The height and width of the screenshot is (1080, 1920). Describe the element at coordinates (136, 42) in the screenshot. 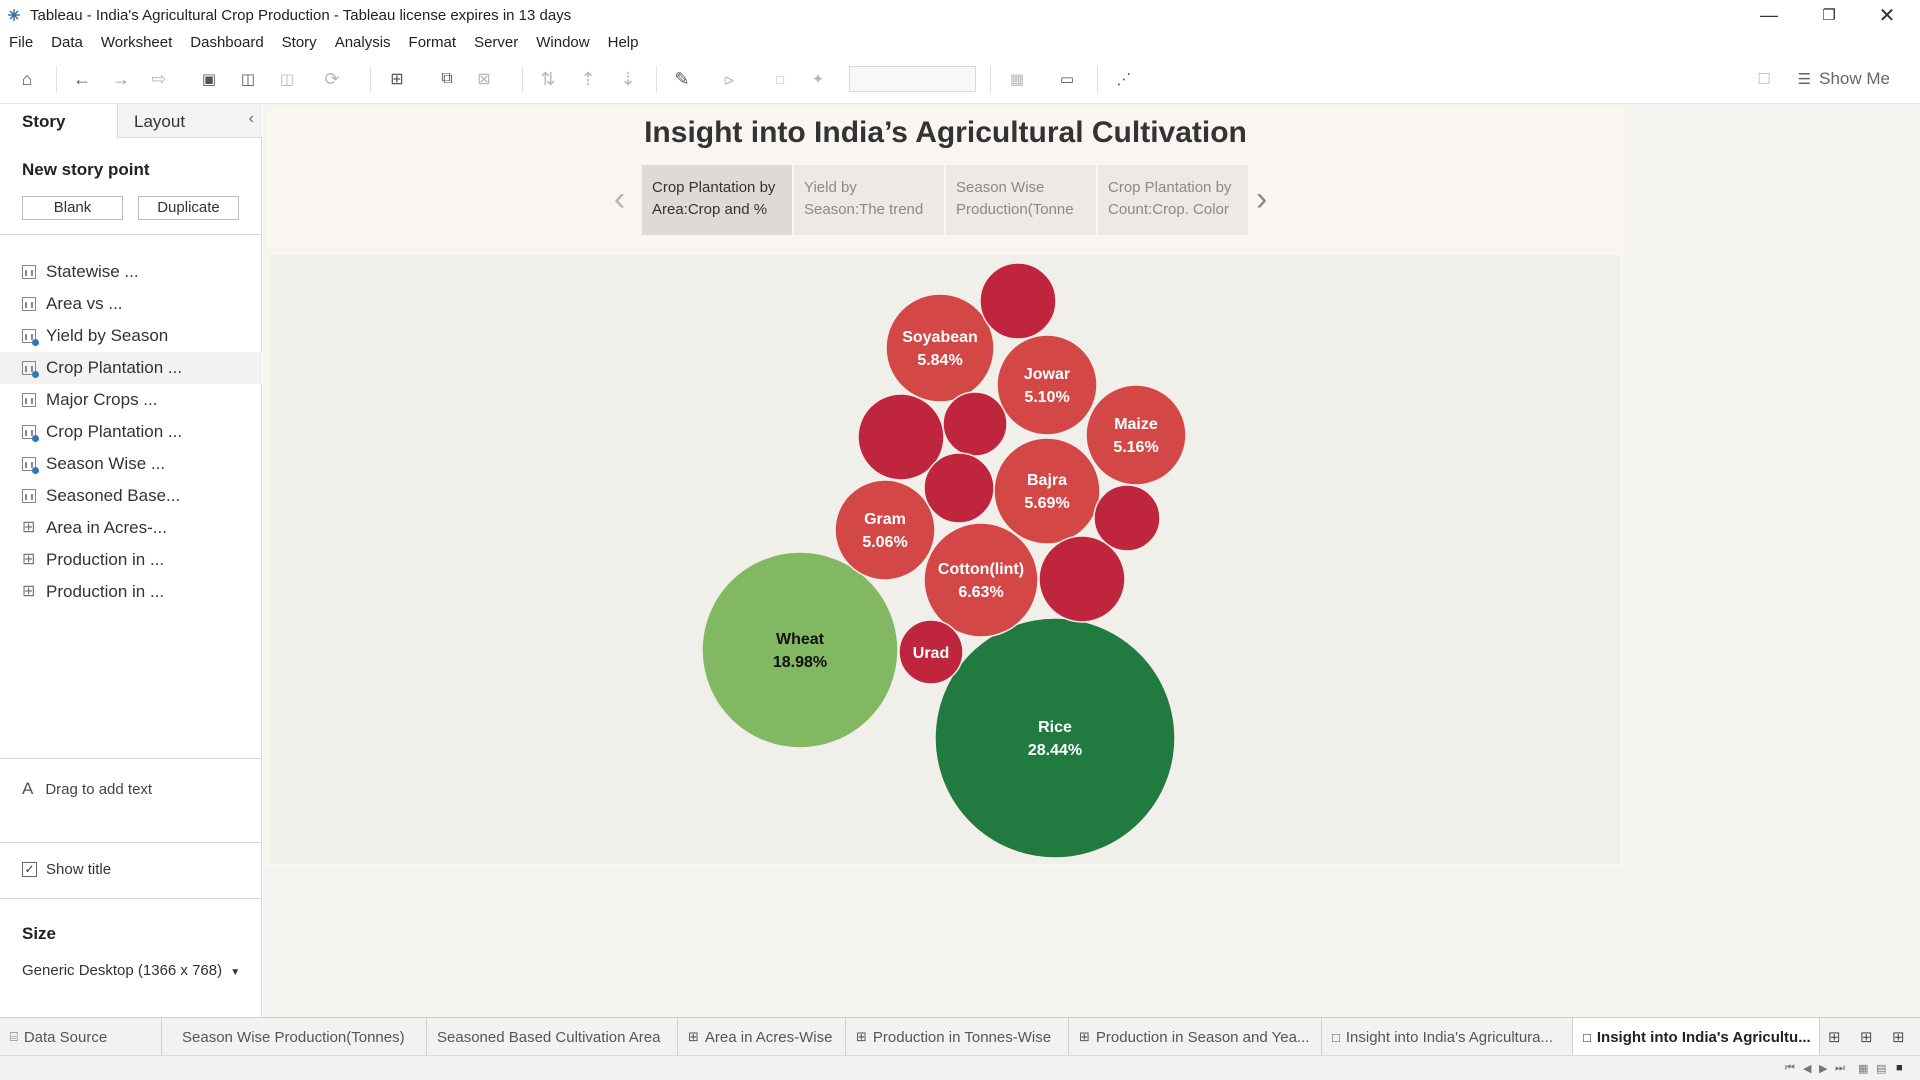

I see `menu-worksheet: Worksheet` at that location.